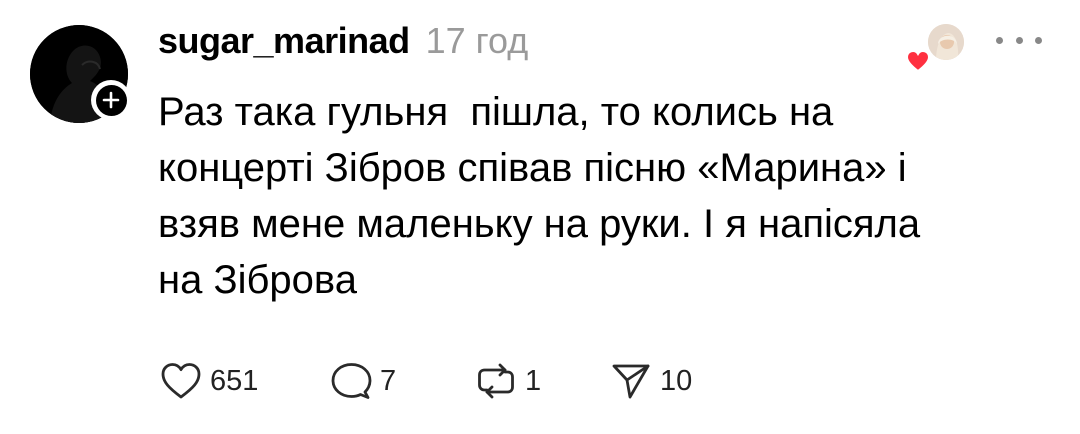 This screenshot has width=1080, height=434. I want to click on like-button: 651, so click(245, 381).